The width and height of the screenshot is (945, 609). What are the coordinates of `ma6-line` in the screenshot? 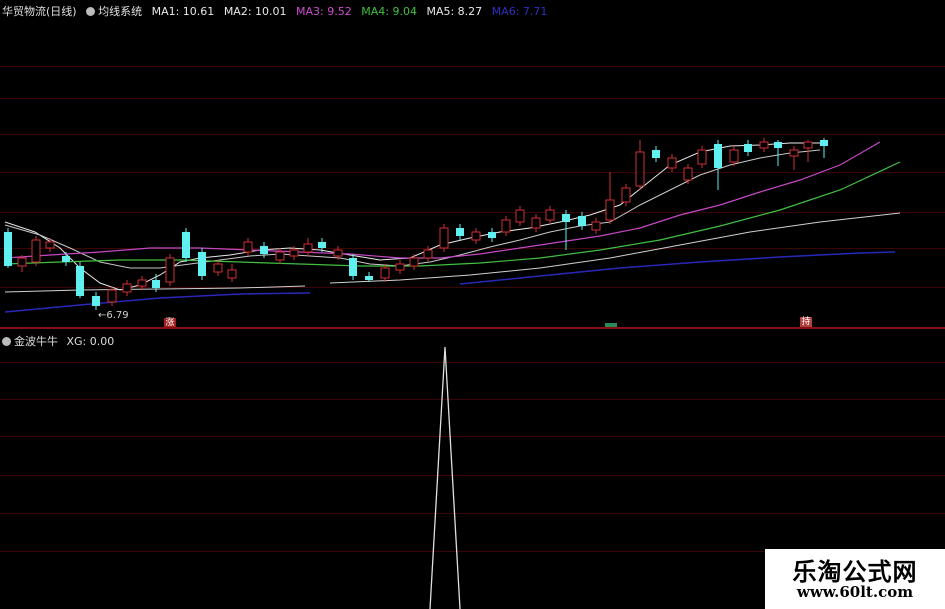 It's located at (157, 302).